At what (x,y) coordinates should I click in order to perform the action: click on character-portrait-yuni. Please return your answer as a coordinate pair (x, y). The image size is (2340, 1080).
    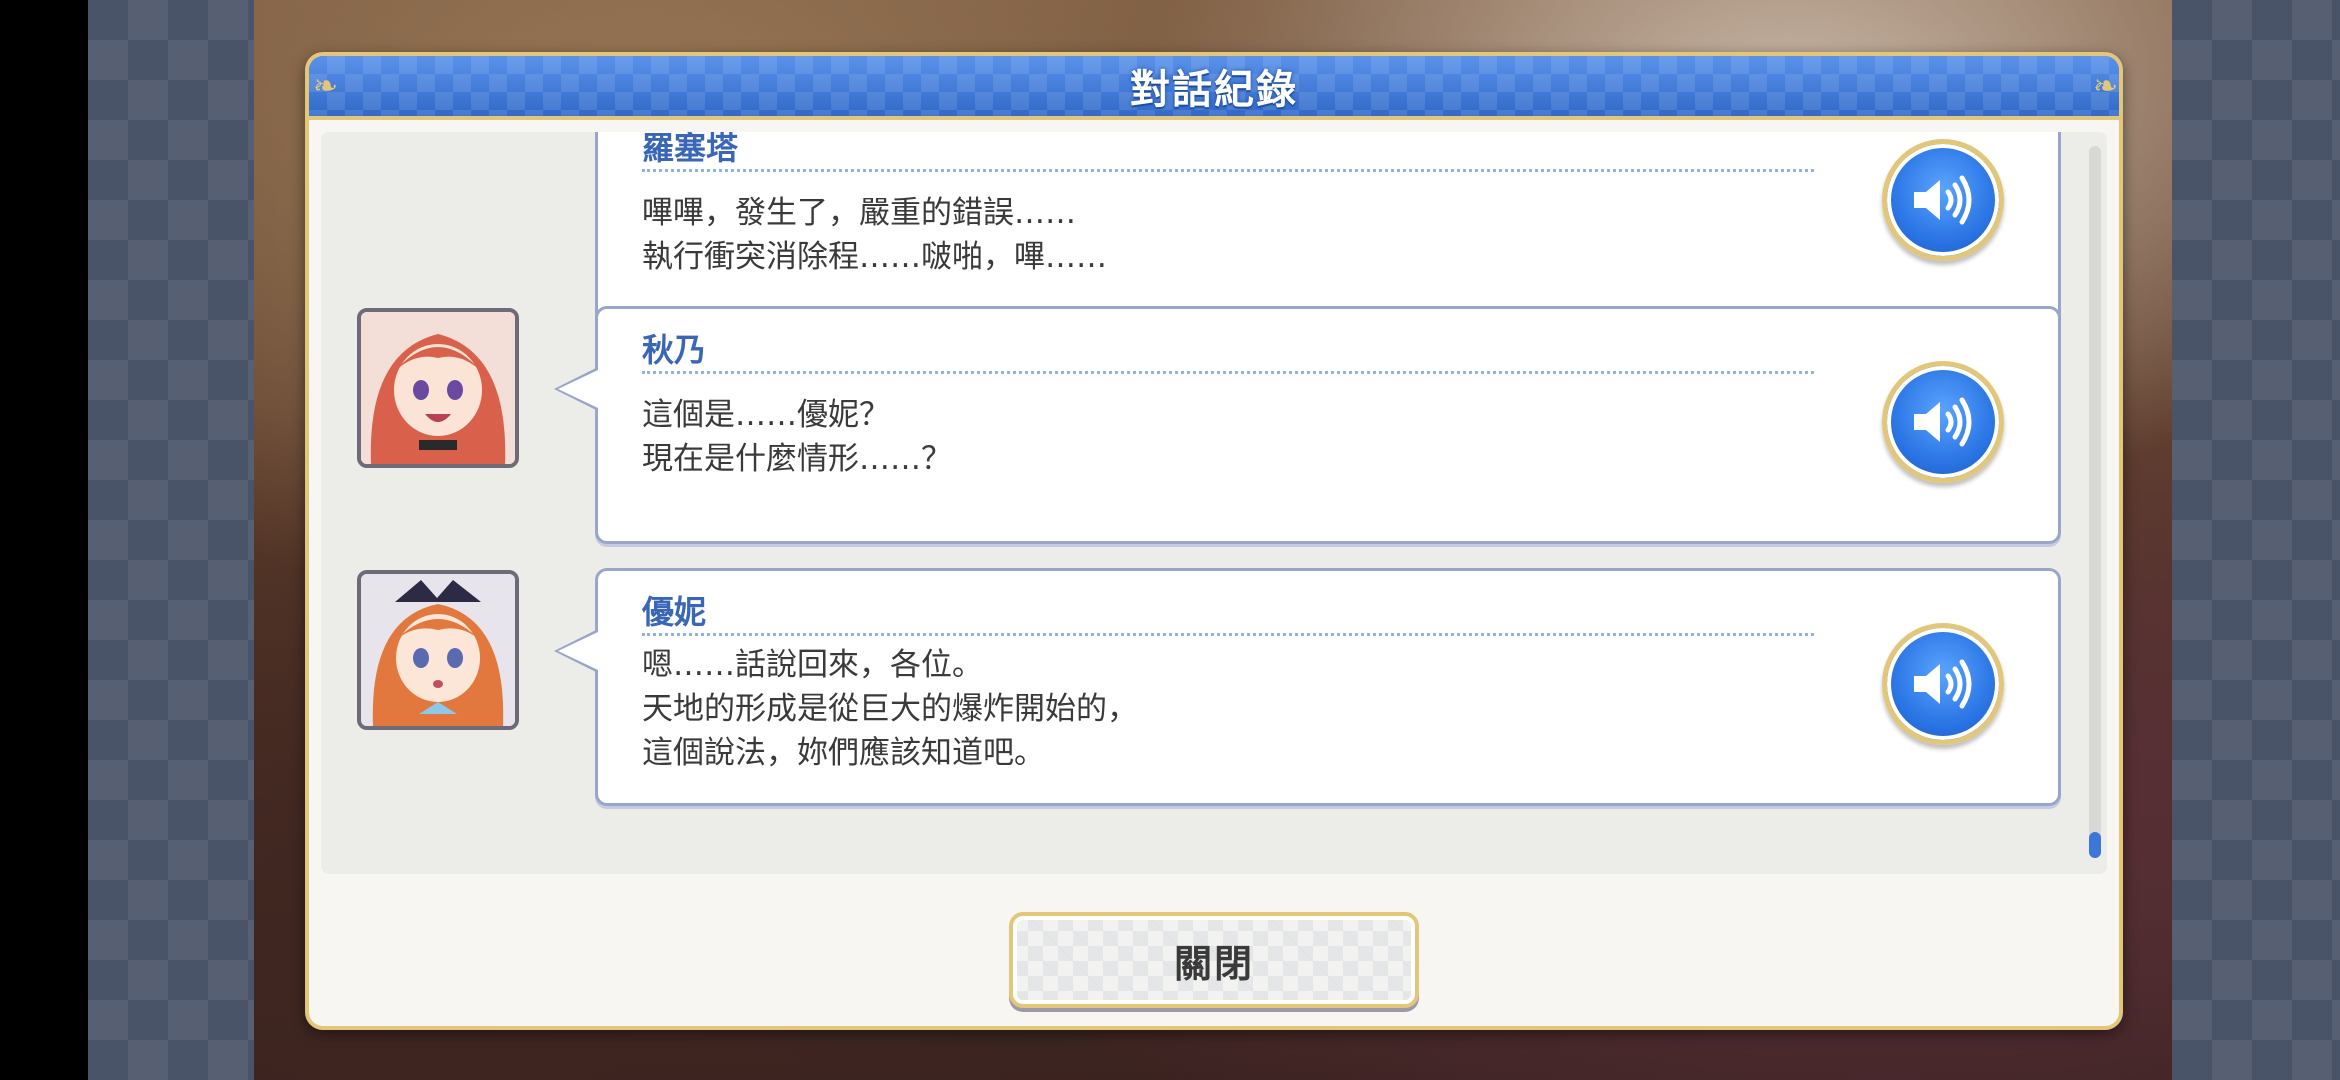
    Looking at the image, I should click on (438, 650).